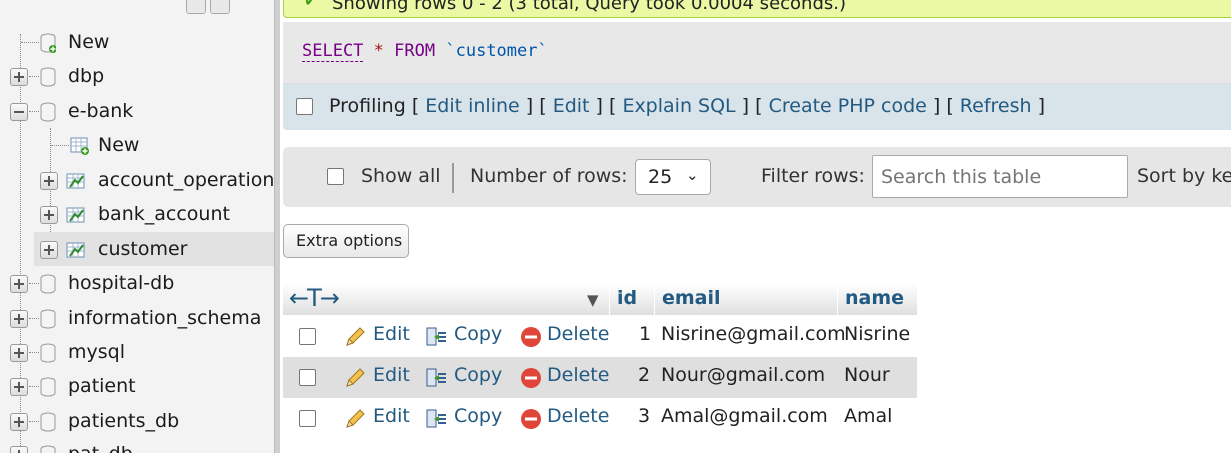 Image resolution: width=1231 pixels, height=453 pixels. What do you see at coordinates (593, 300) in the screenshot?
I see `sort-dropdown-icon: ▼` at bounding box center [593, 300].